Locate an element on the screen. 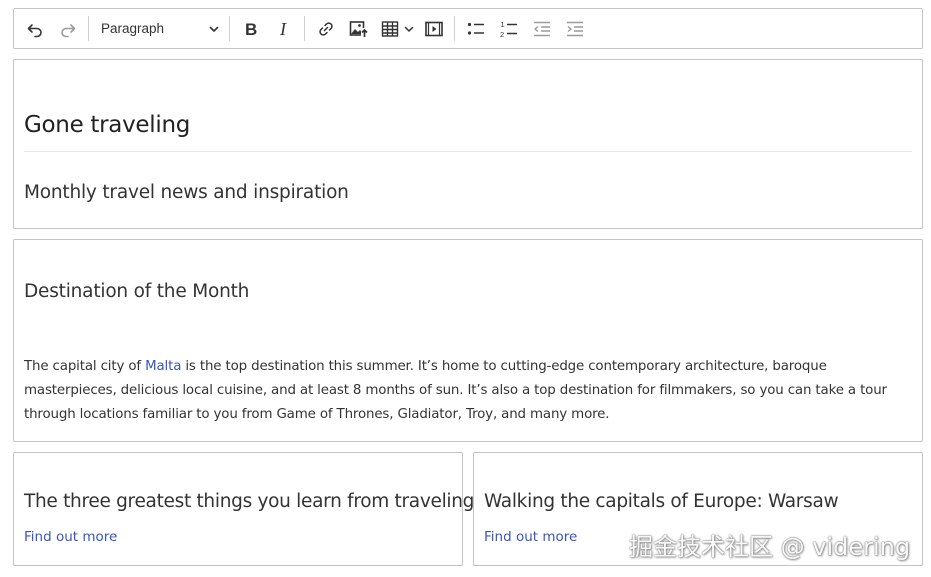 This screenshot has width=931, height=577. insert-image-button is located at coordinates (358, 28).